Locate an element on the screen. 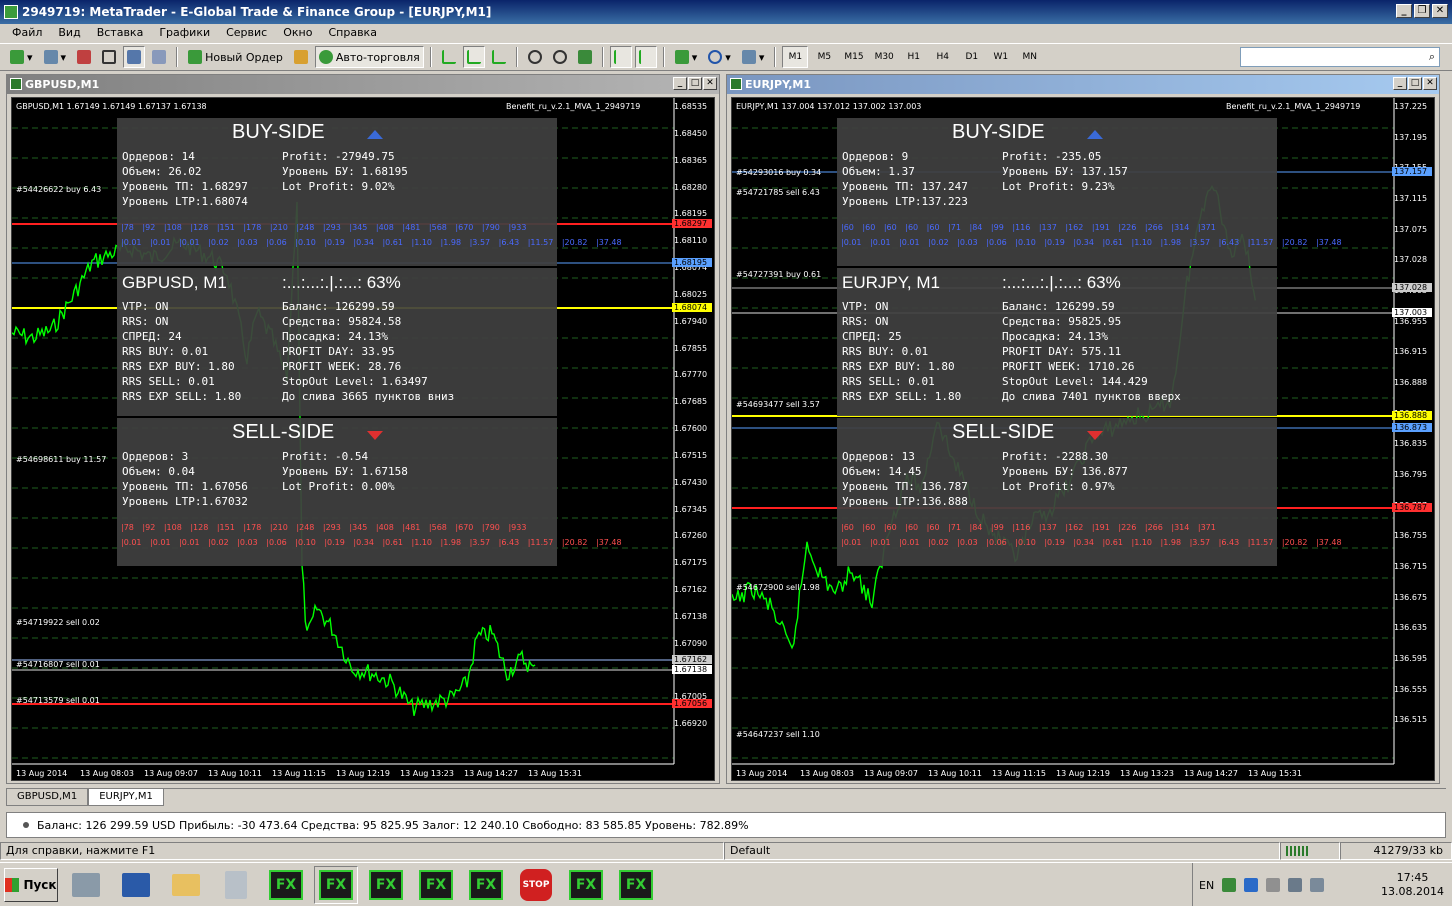  new-chart-button: ▾ is located at coordinates (21, 57).